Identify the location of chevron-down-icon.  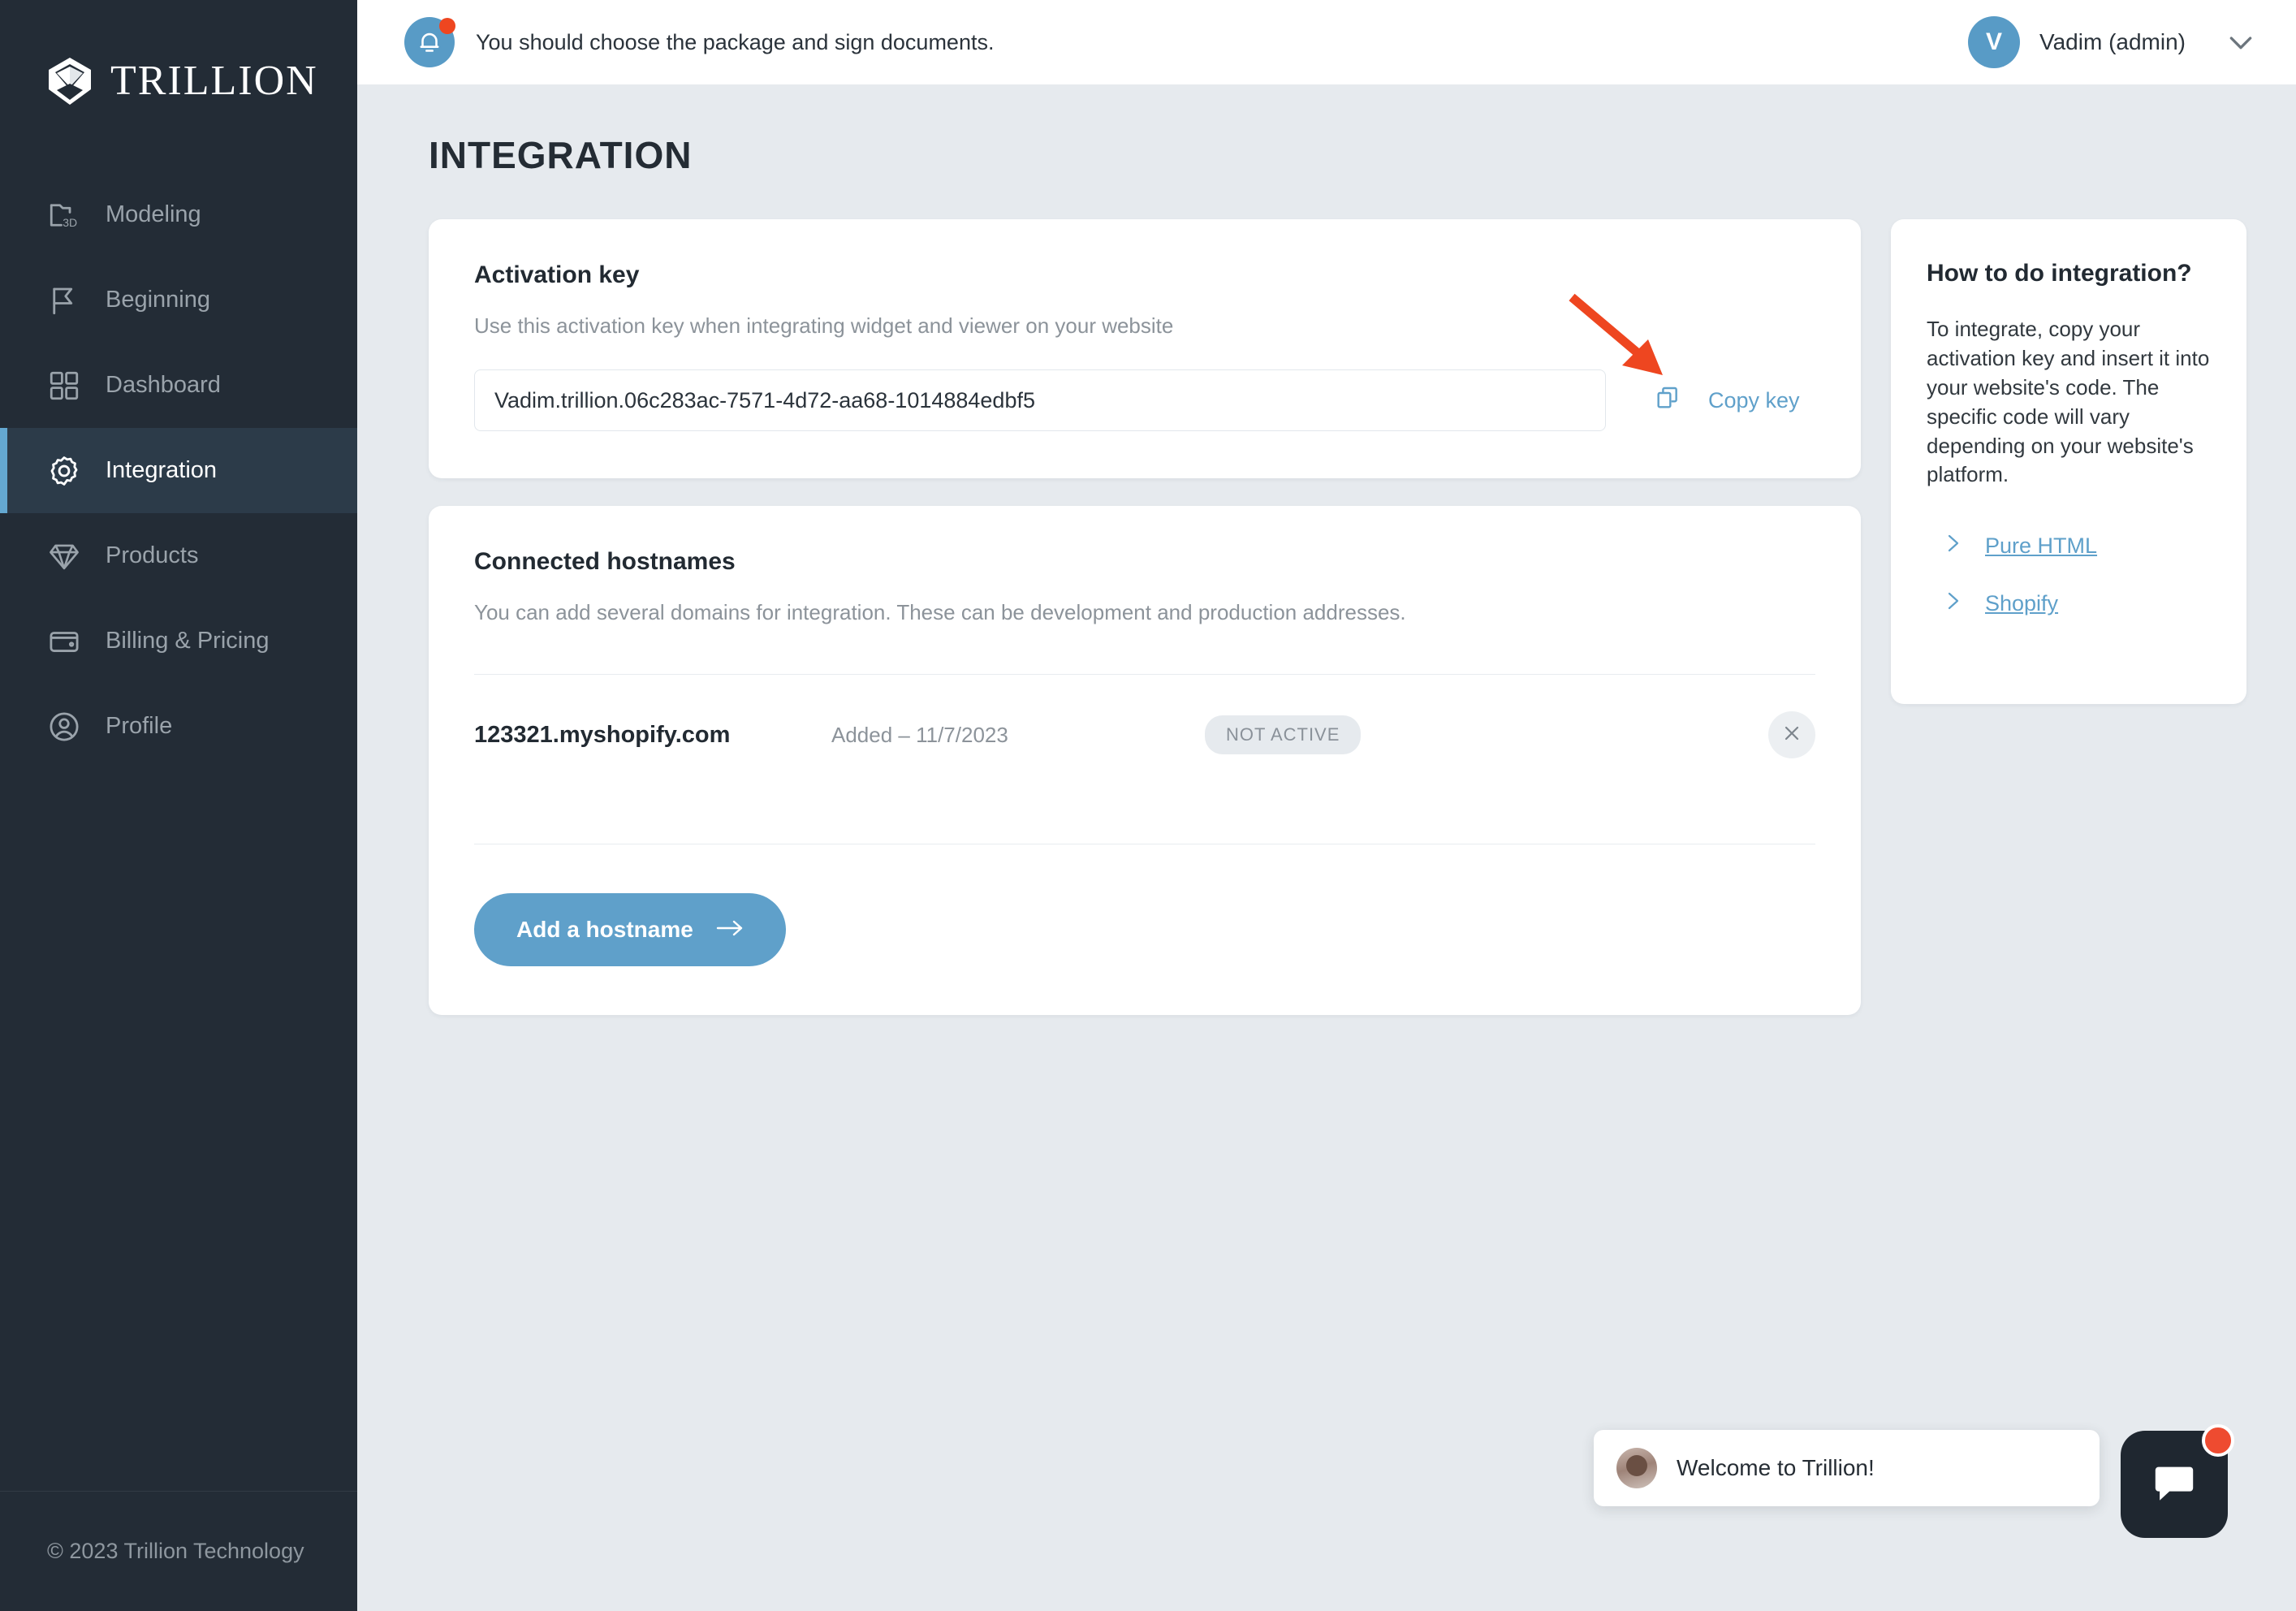
(2241, 42).